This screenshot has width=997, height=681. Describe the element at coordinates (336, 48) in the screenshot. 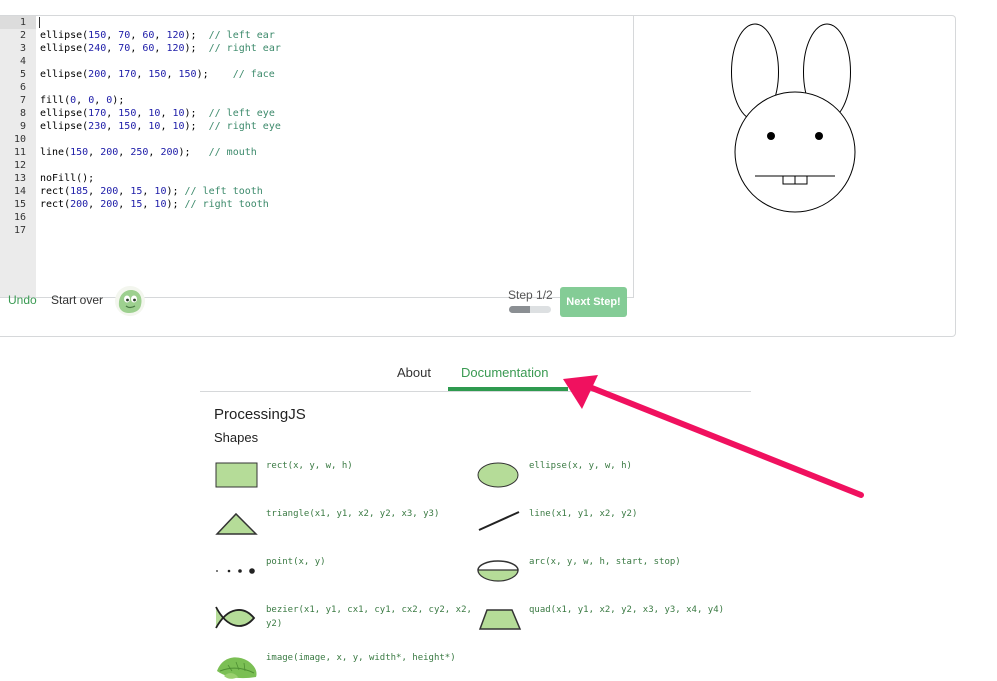

I see `code-line: ellipse(240, 70, 60, 120); // right ear` at that location.